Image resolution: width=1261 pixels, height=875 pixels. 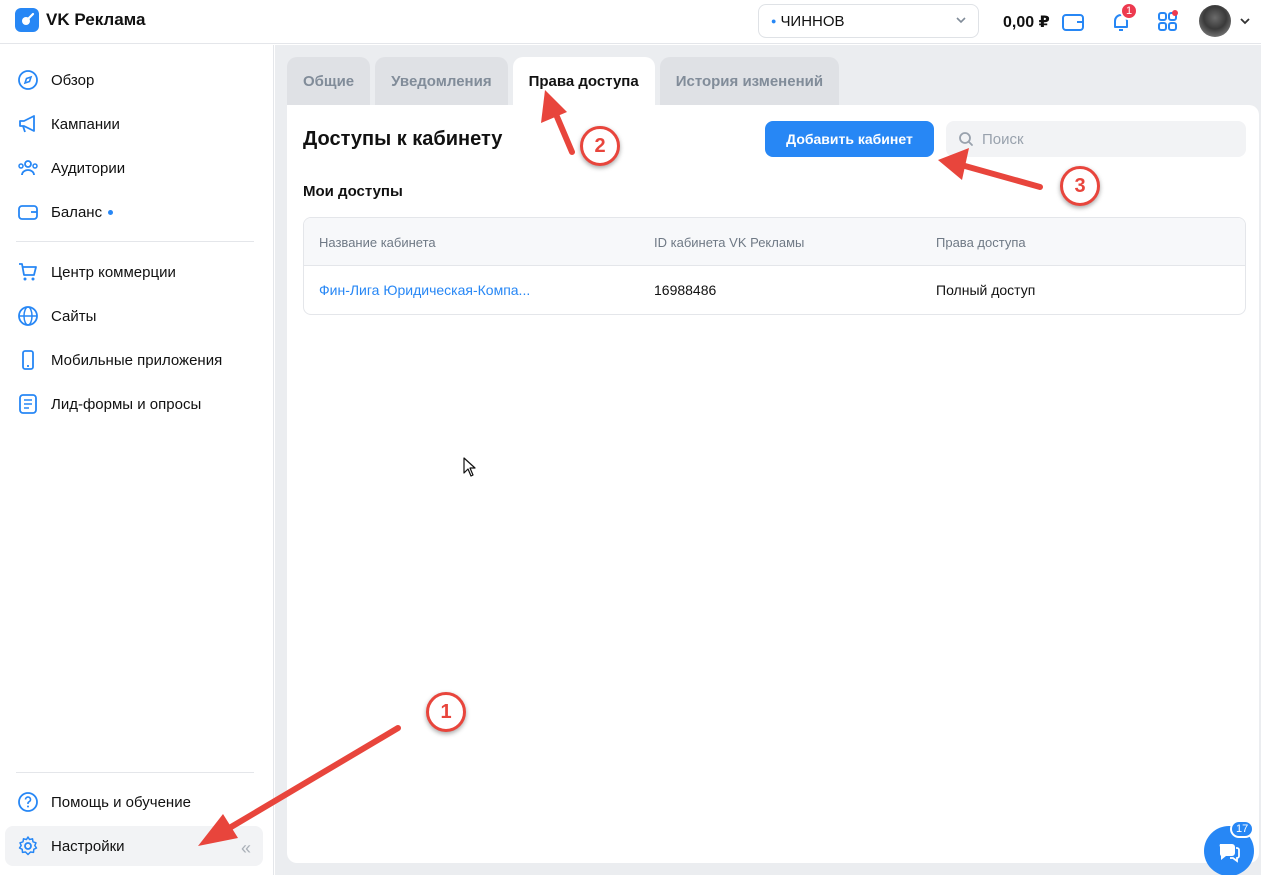 I want to click on search-input, so click(x=1102, y=139).